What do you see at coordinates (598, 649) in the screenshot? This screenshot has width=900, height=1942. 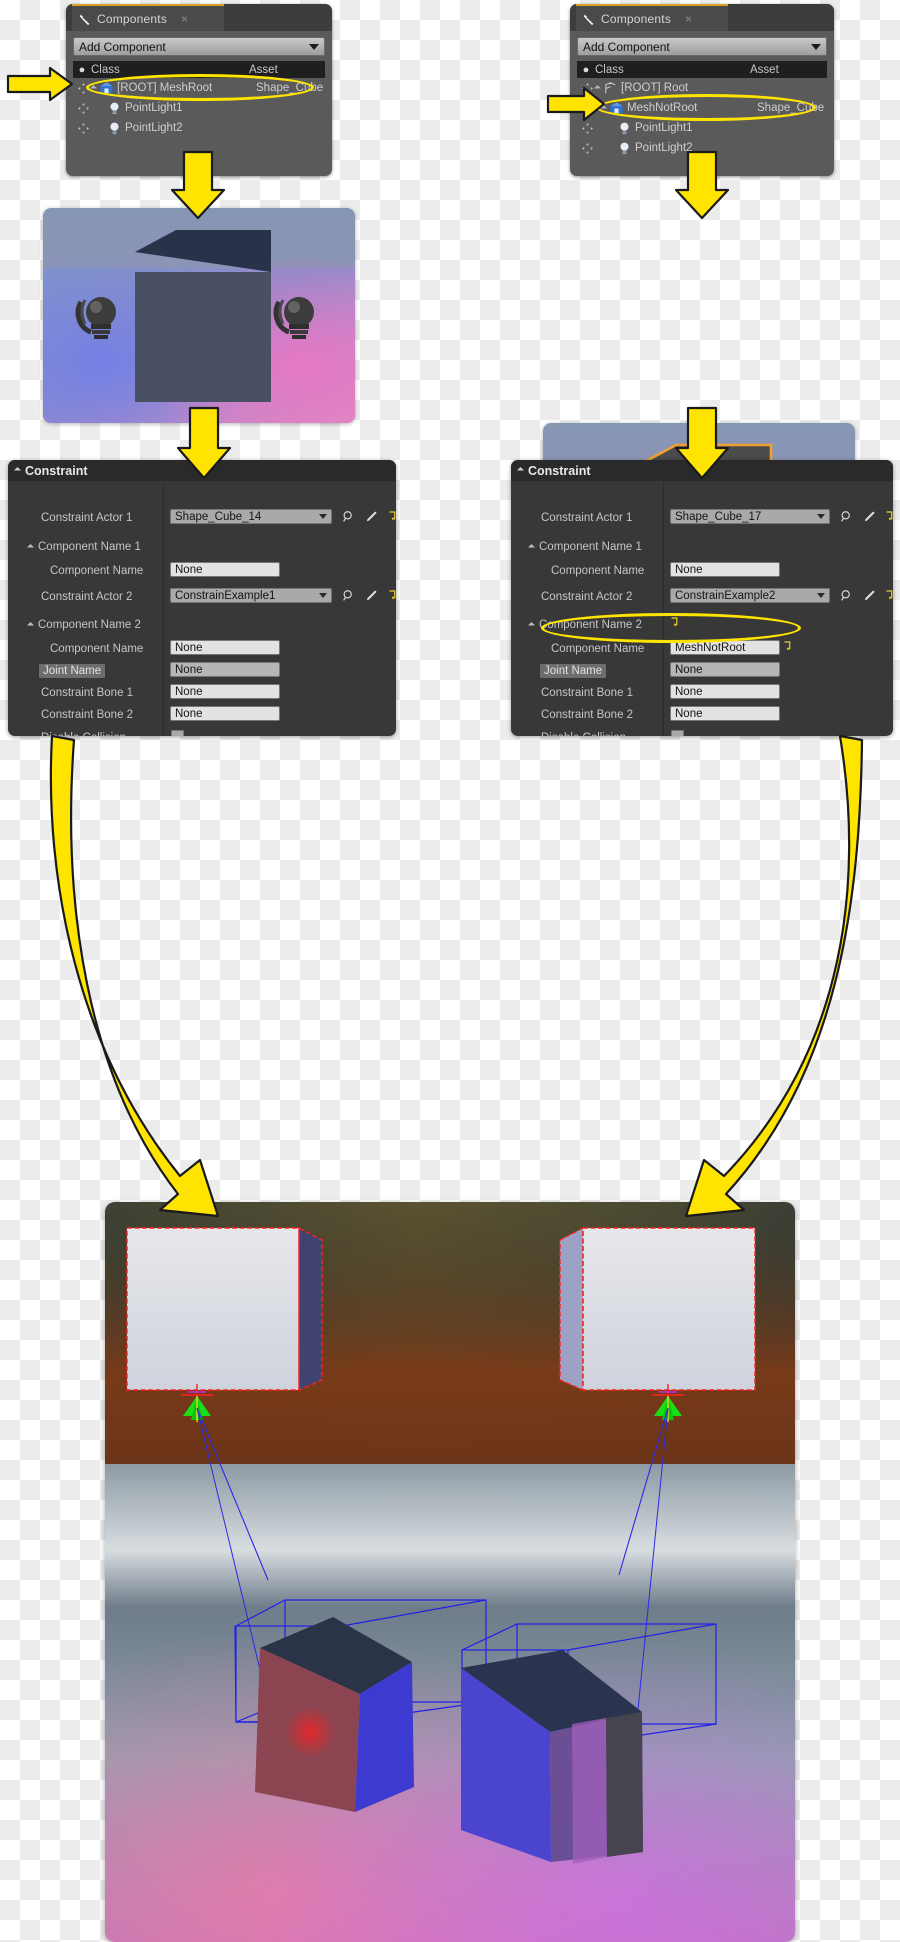 I see `label-component-name-2: Component Name` at bounding box center [598, 649].